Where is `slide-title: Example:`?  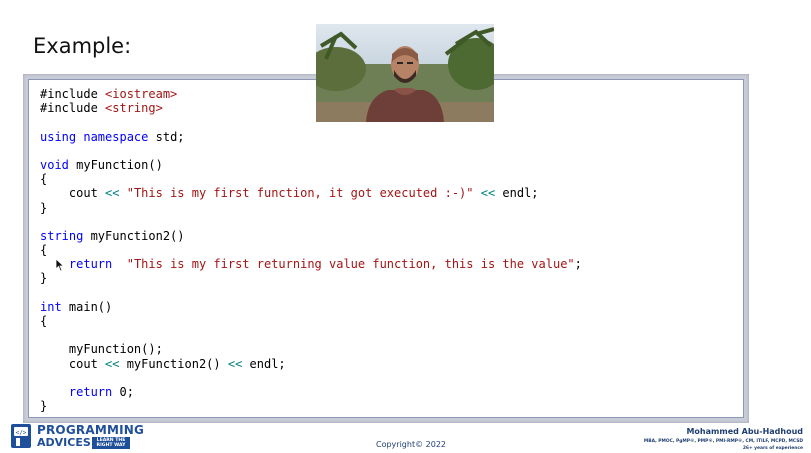
slide-title: Example: is located at coordinates (82, 46).